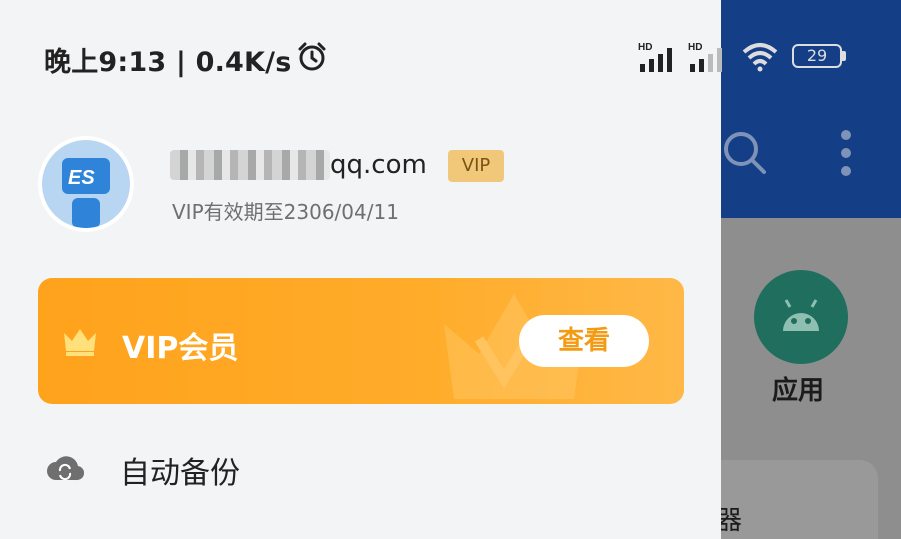 The height and width of the screenshot is (539, 901). I want to click on menu-item-auto-backup: 自动备份, so click(361, 470).